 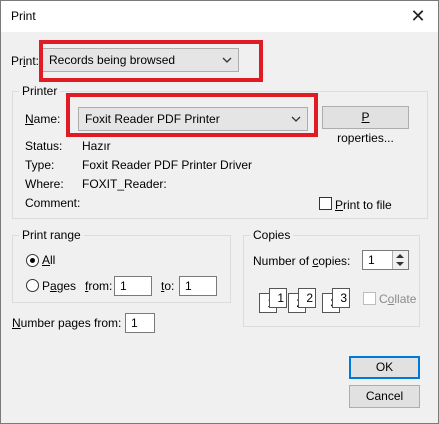 I want to click on print-to-file-label: Print to file, so click(x=363, y=205).